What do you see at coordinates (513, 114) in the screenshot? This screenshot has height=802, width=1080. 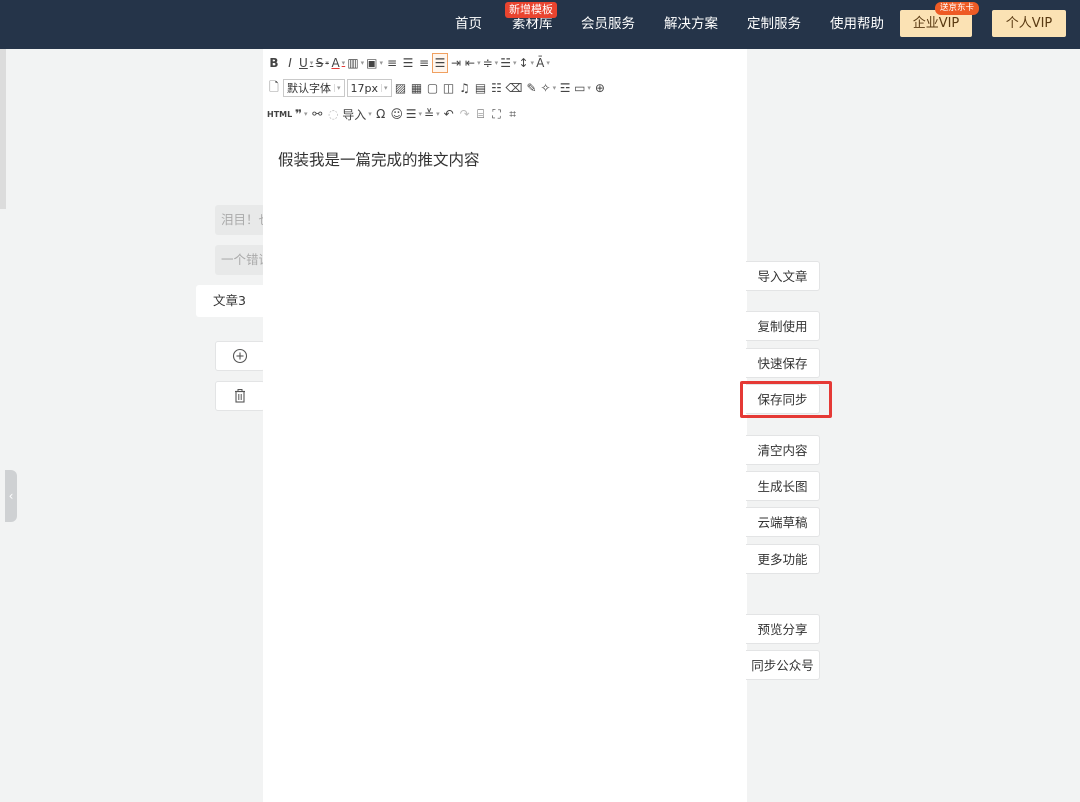 I see `crop-icon: ⌗` at bounding box center [513, 114].